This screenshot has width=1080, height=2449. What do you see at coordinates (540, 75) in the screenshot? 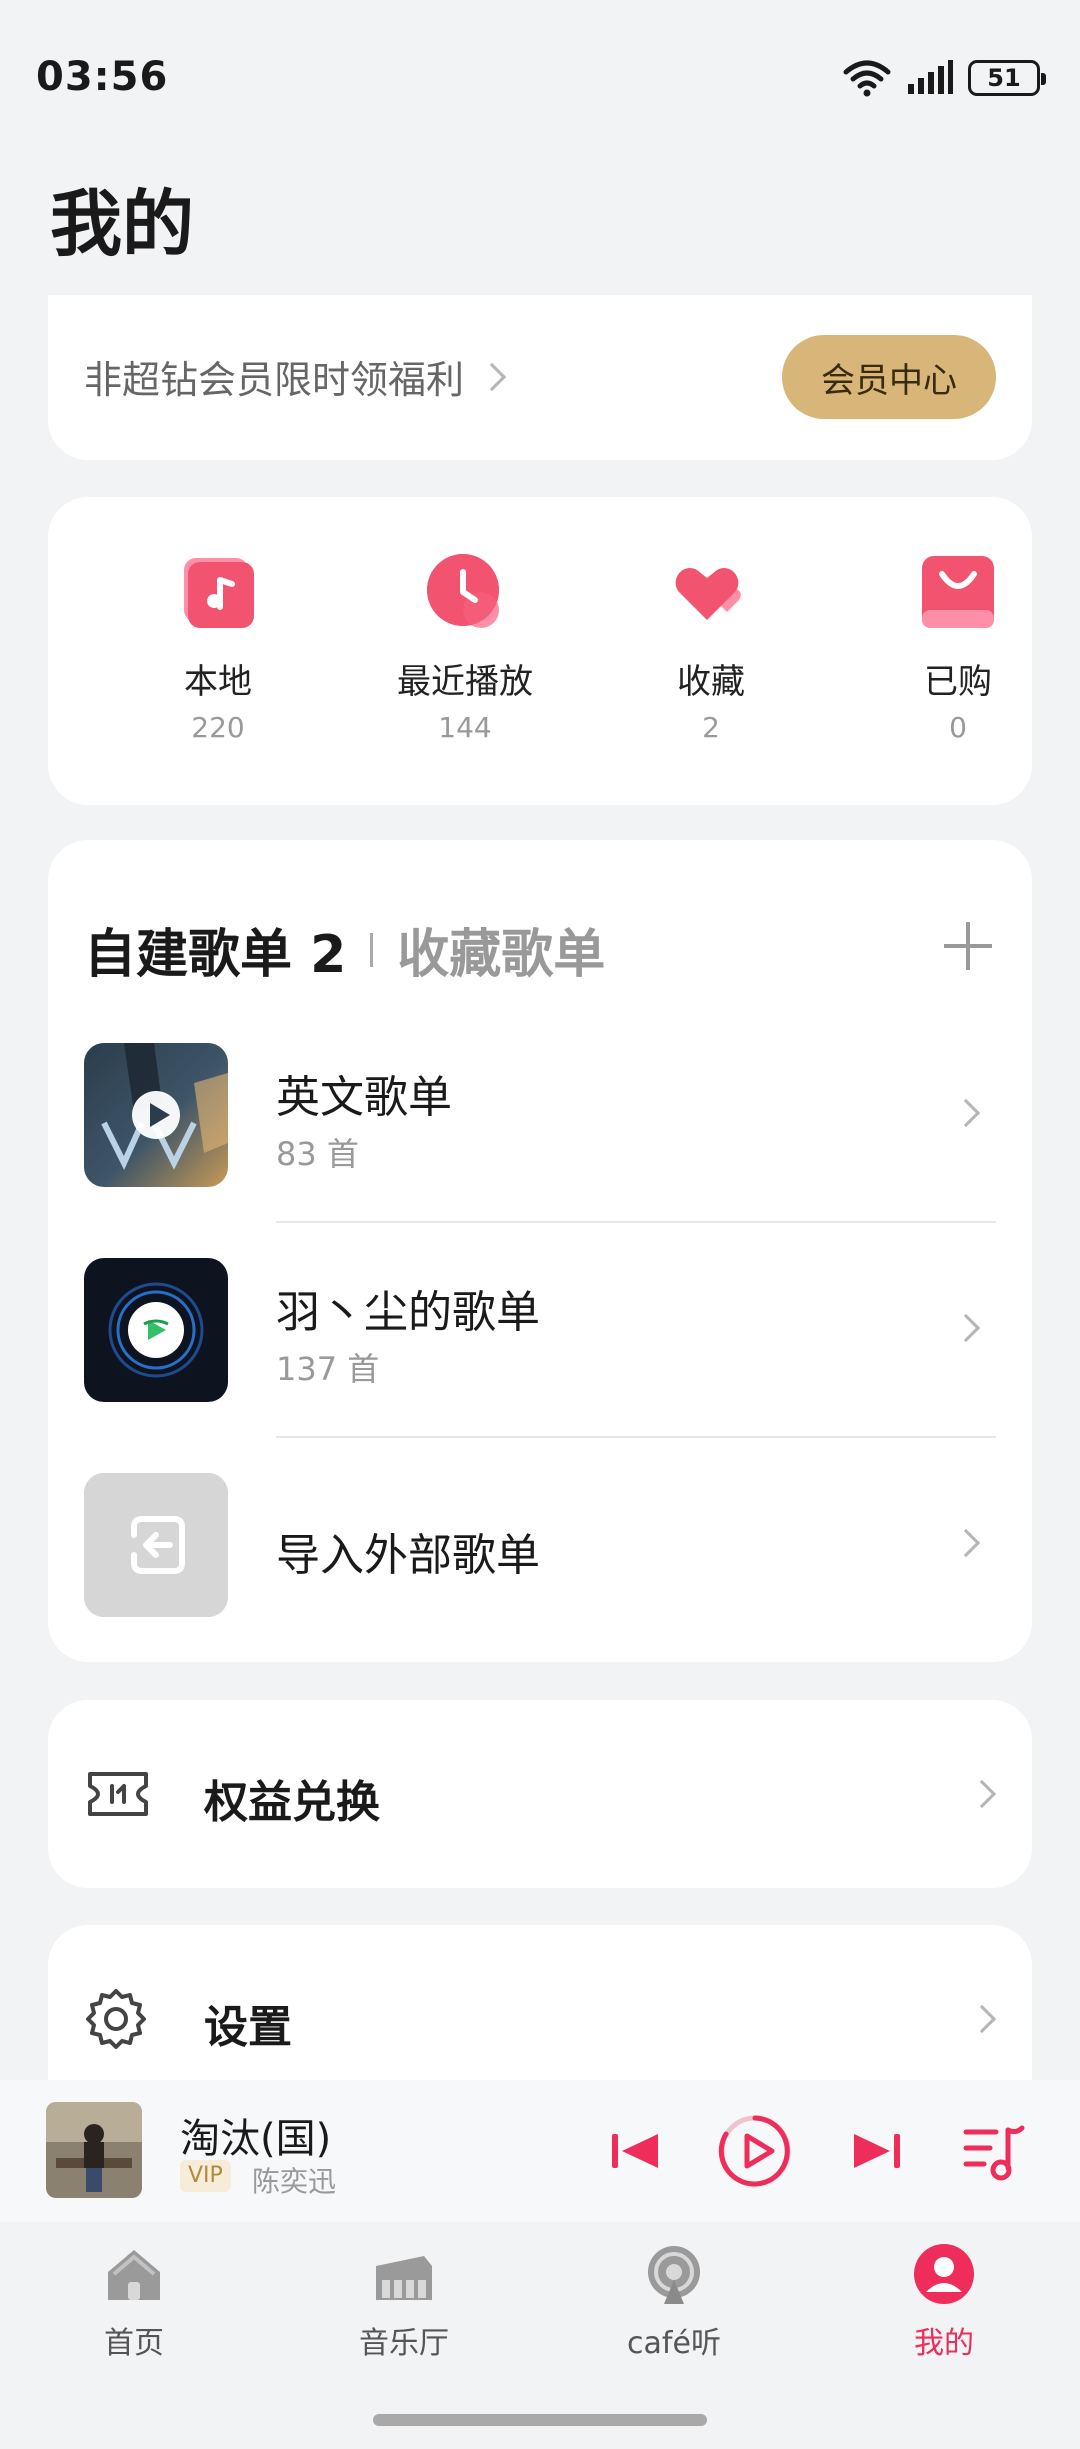
I see `status-bar: 03:56 51` at bounding box center [540, 75].